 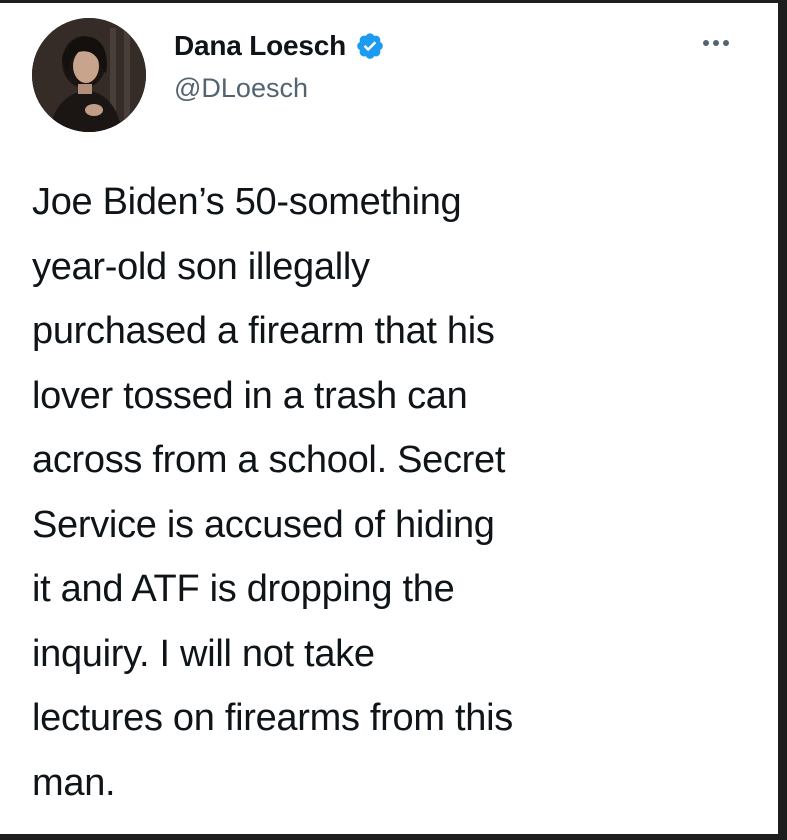 I want to click on tweet-text-line: inquiry. I will not take, so click(x=203, y=653).